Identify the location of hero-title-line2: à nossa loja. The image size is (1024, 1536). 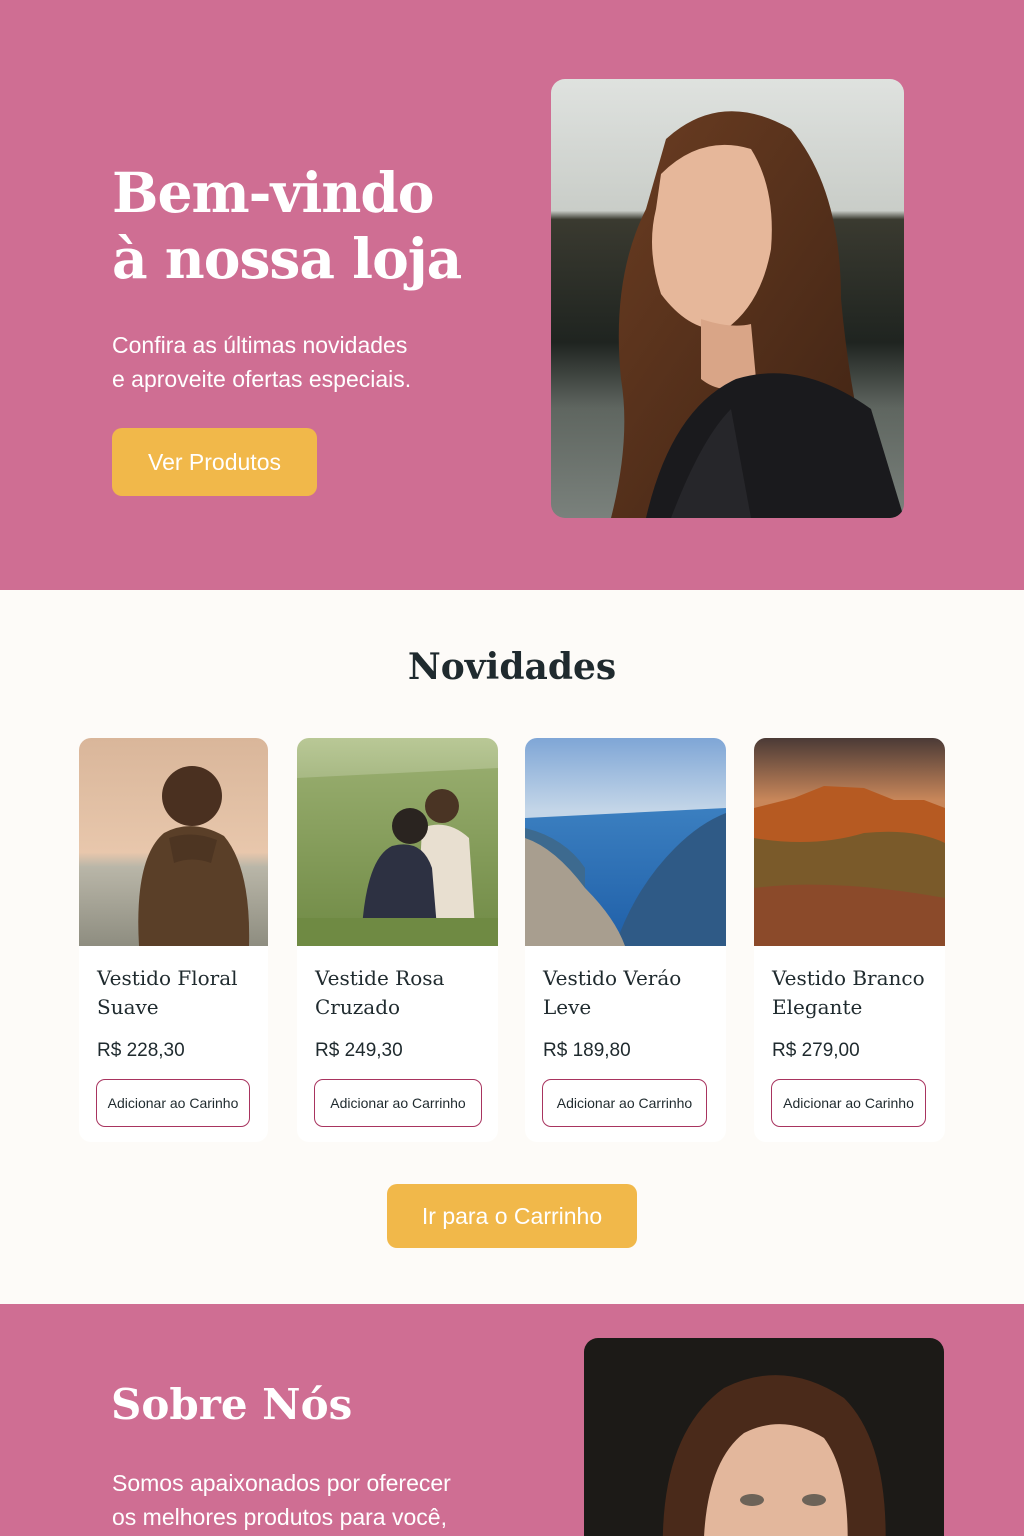
(287, 258).